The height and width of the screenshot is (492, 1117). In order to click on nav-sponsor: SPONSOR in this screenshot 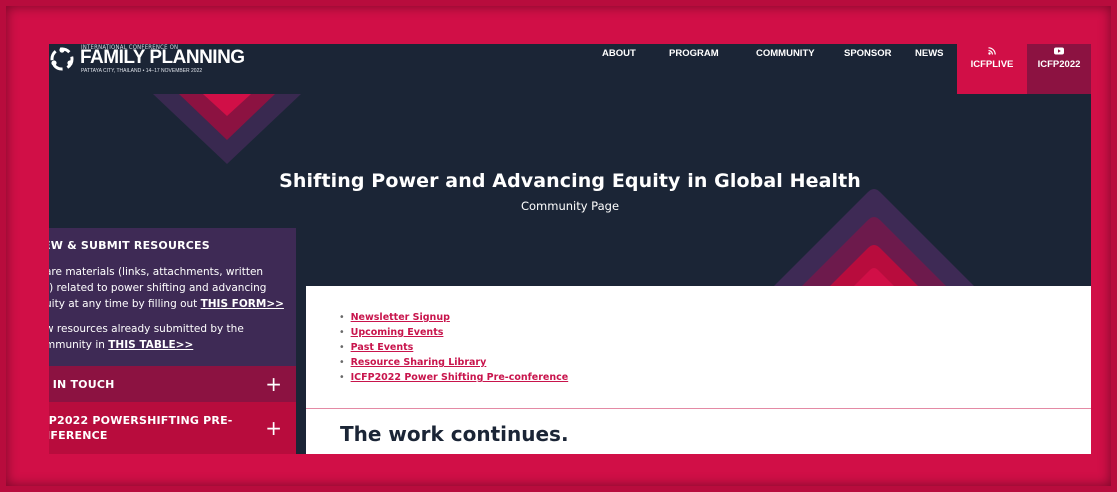, I will do `click(868, 53)`.